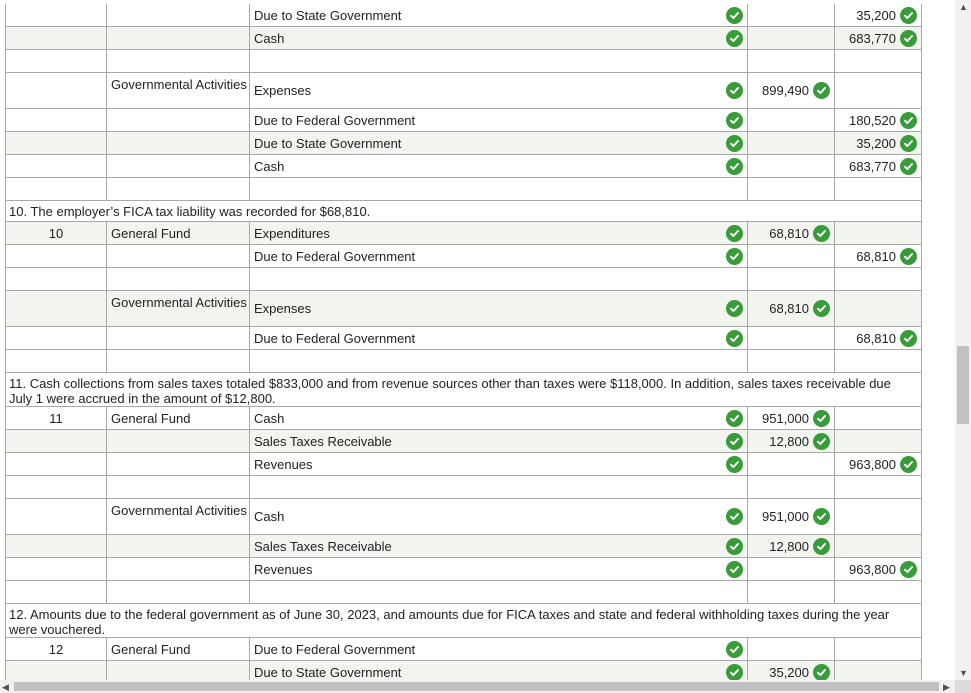 The height and width of the screenshot is (693, 971). What do you see at coordinates (963, 340) in the screenshot?
I see `vertical-scrollbar` at bounding box center [963, 340].